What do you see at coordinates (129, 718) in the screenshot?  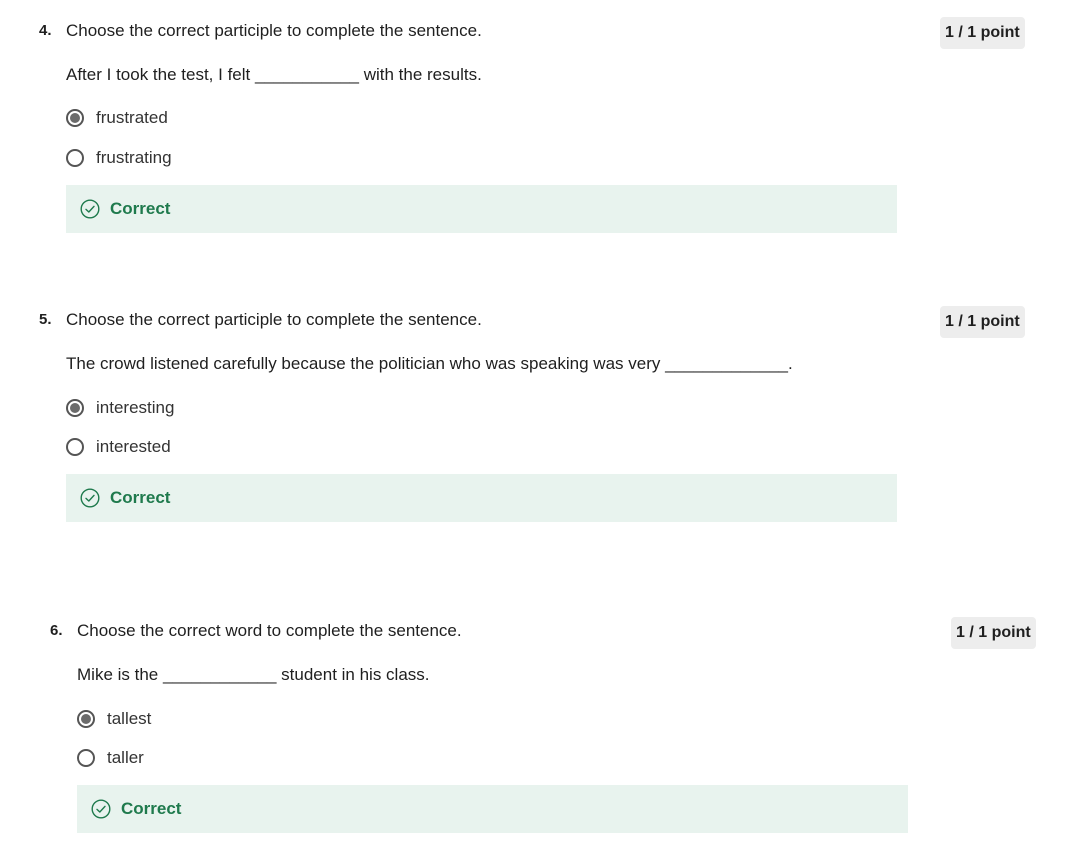 I see `option-label: tallest` at bounding box center [129, 718].